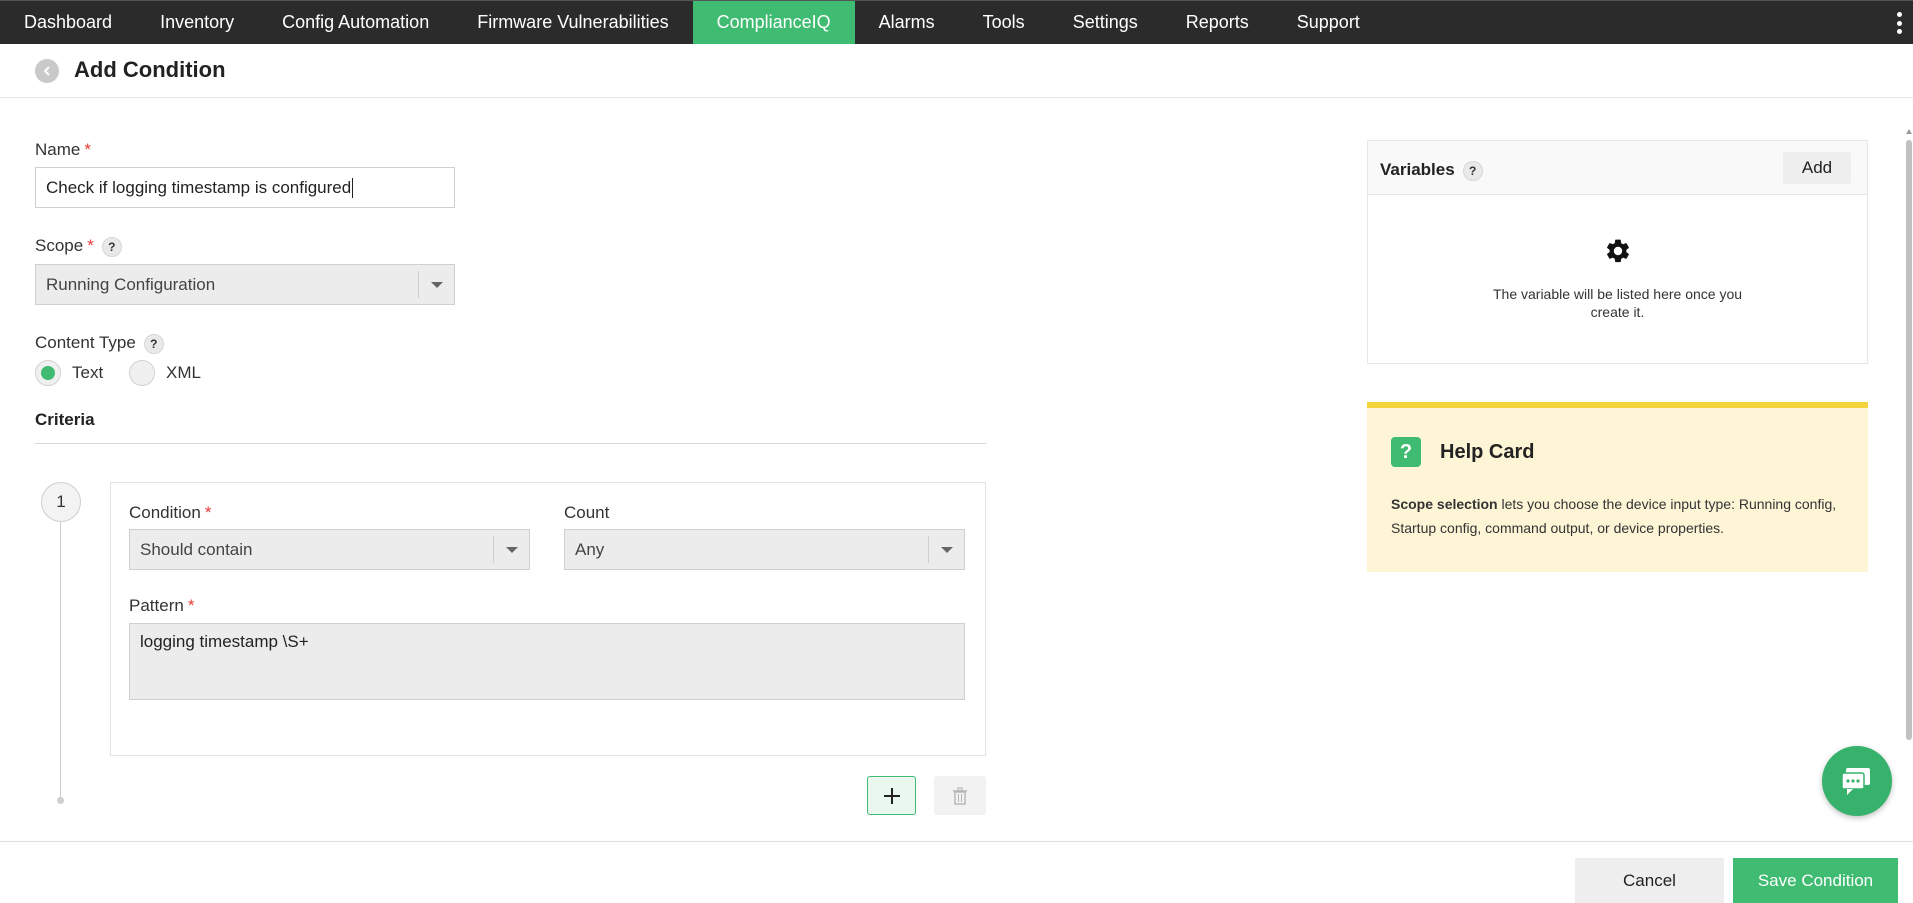  What do you see at coordinates (1649, 880) in the screenshot?
I see `cancel-button: Cancel` at bounding box center [1649, 880].